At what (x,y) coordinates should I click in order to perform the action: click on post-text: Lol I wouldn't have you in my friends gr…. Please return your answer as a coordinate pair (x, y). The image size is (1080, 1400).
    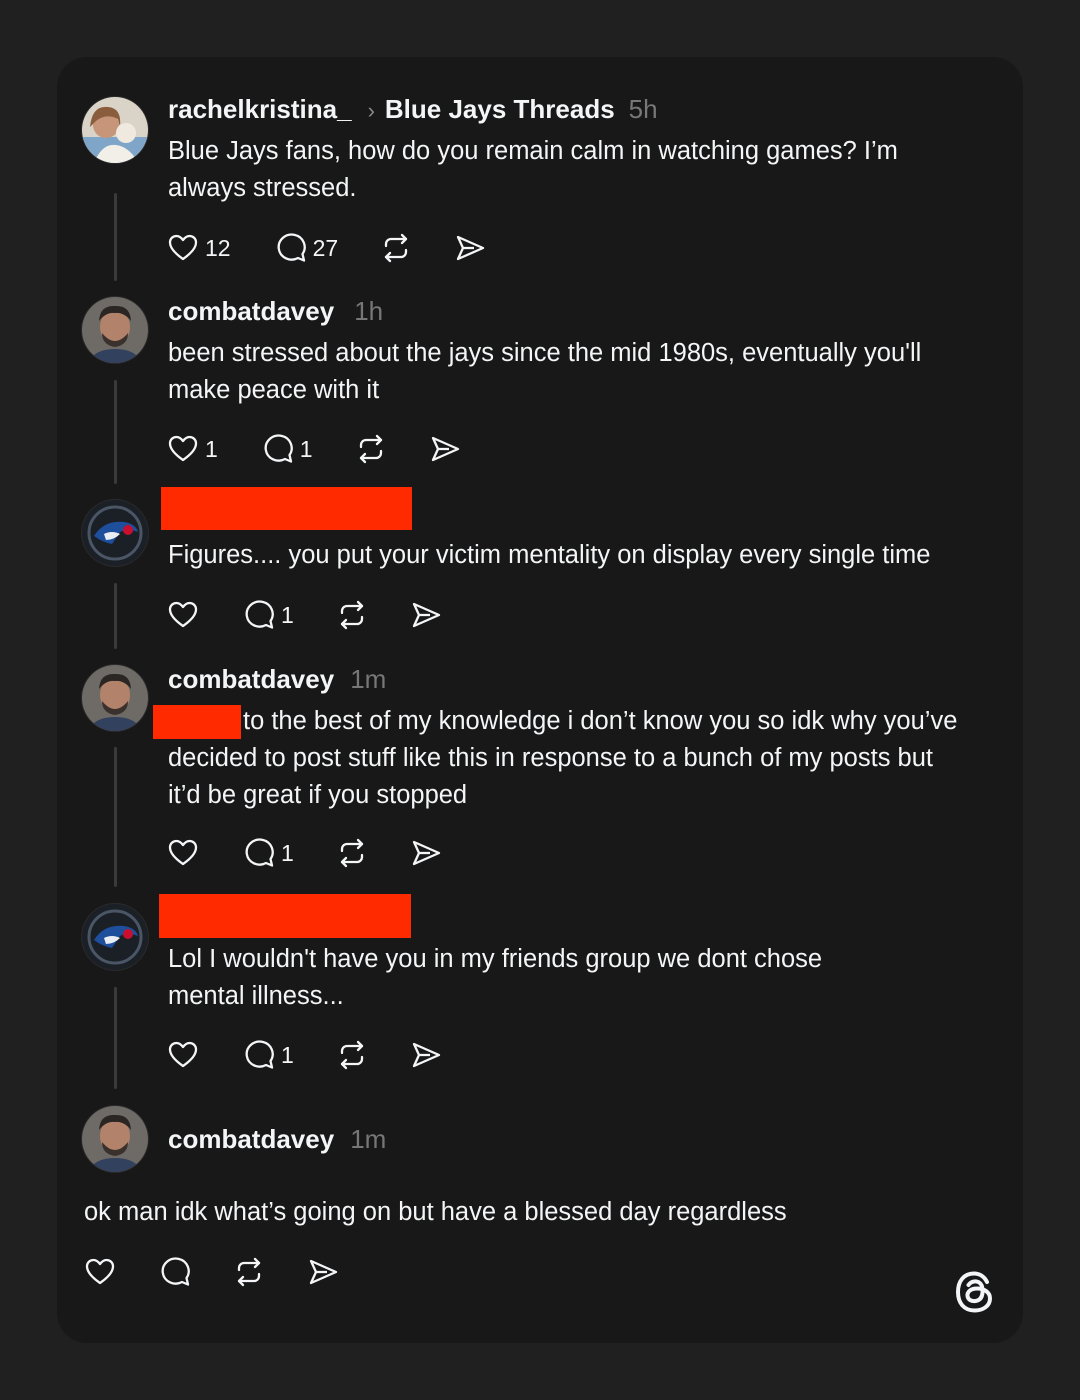
    Looking at the image, I should click on (495, 977).